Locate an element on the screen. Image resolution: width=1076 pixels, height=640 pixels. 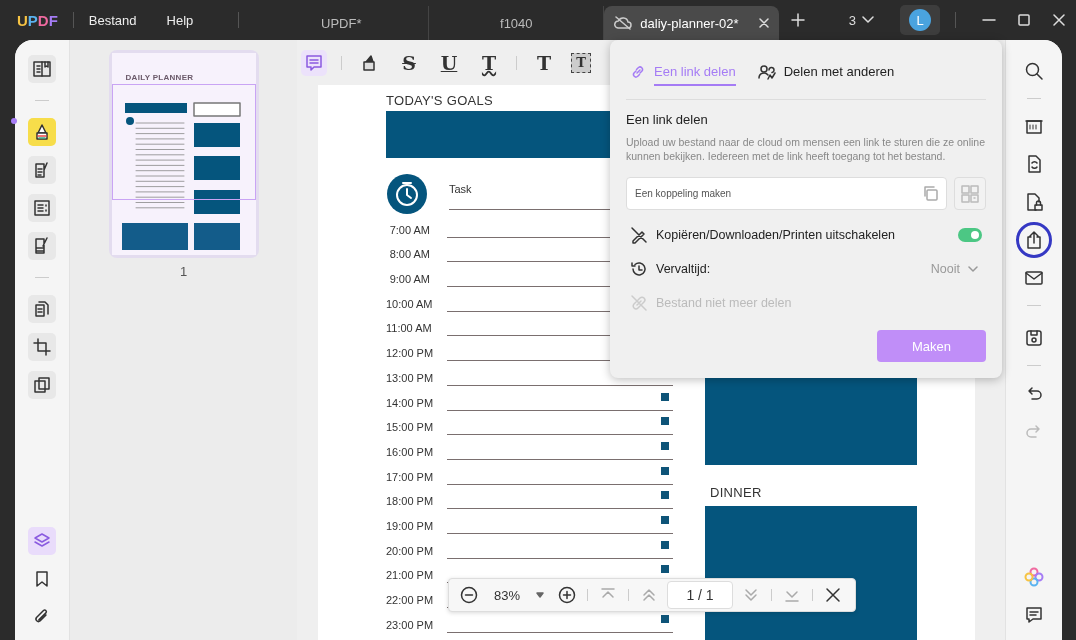
thumbnail-title: DAILY PLANNER is located at coordinates (160, 77).